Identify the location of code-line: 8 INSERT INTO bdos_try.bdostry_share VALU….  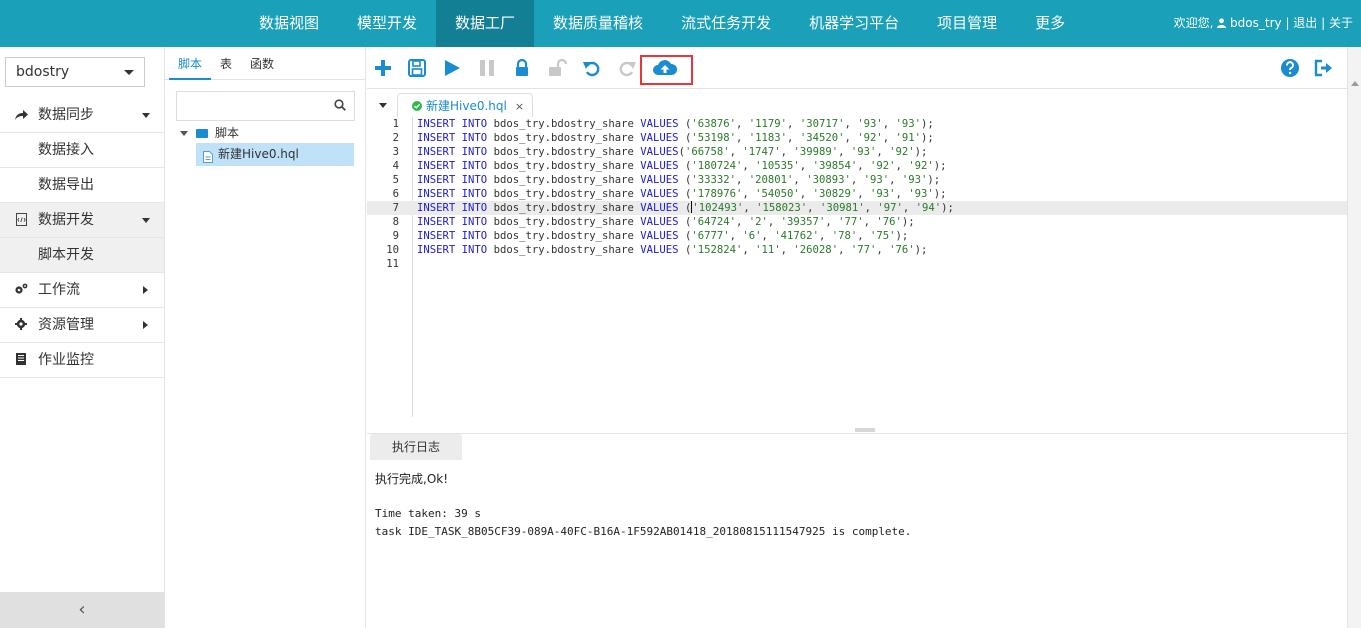
(857, 222).